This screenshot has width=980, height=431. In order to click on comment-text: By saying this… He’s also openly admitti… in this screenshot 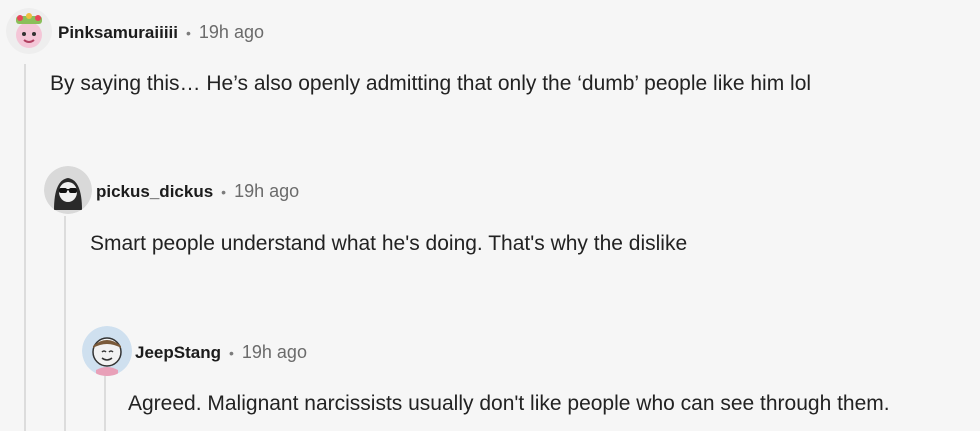, I will do `click(431, 83)`.